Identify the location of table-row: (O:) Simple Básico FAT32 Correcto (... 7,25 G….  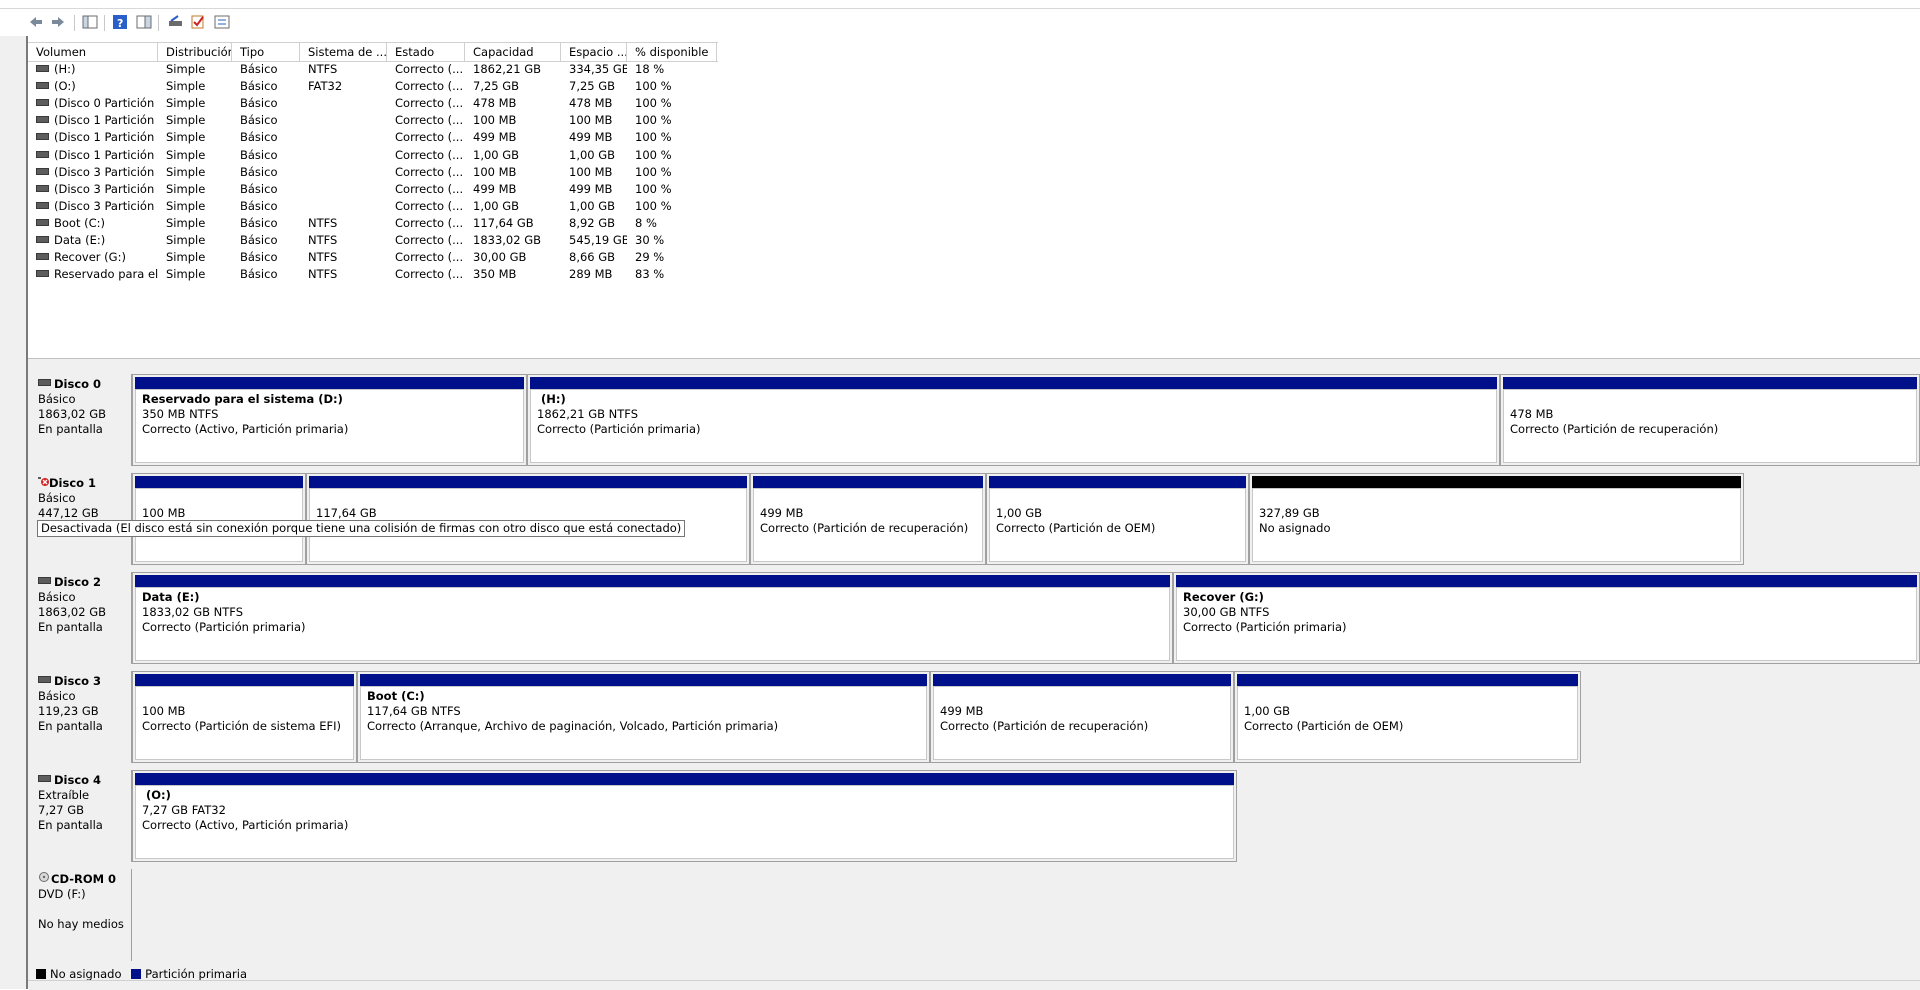
(378, 86).